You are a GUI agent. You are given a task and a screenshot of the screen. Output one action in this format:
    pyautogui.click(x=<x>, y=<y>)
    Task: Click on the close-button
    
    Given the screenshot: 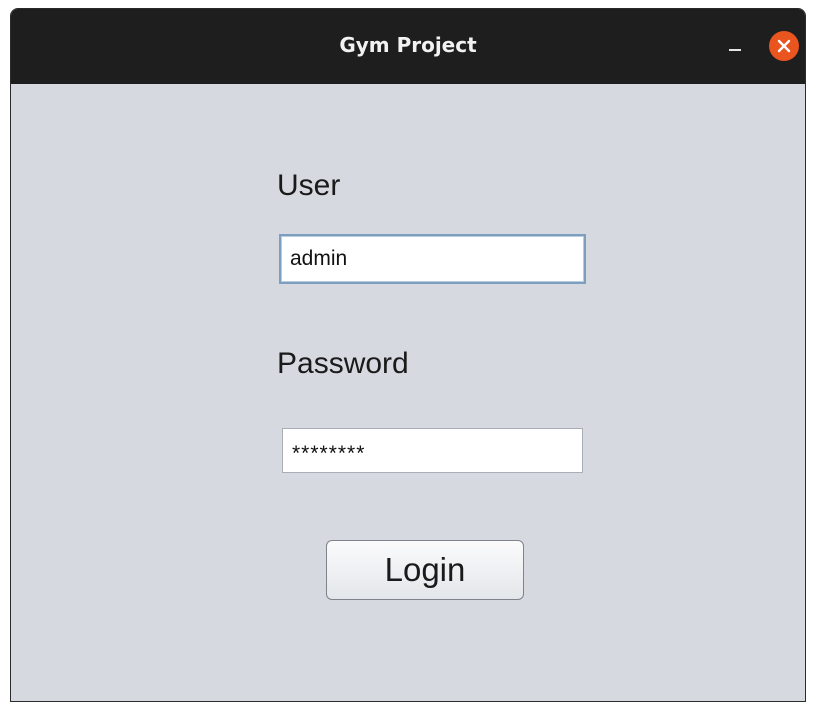 What is the action you would take?
    pyautogui.click(x=784, y=46)
    